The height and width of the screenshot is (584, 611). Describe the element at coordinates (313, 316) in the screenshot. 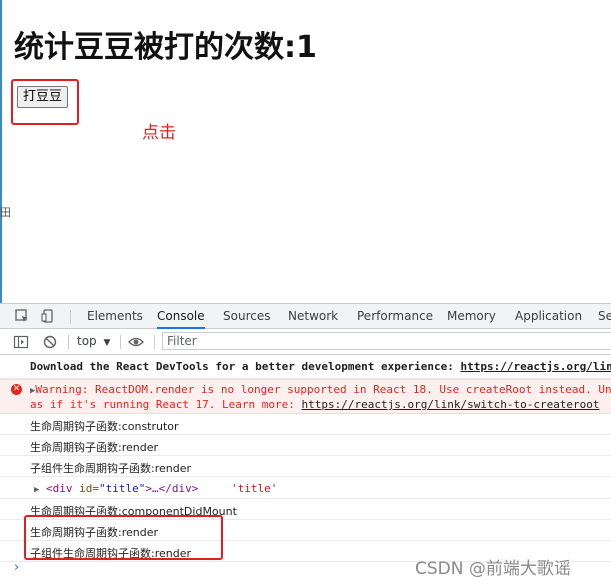

I see `tab-network: Network` at that location.